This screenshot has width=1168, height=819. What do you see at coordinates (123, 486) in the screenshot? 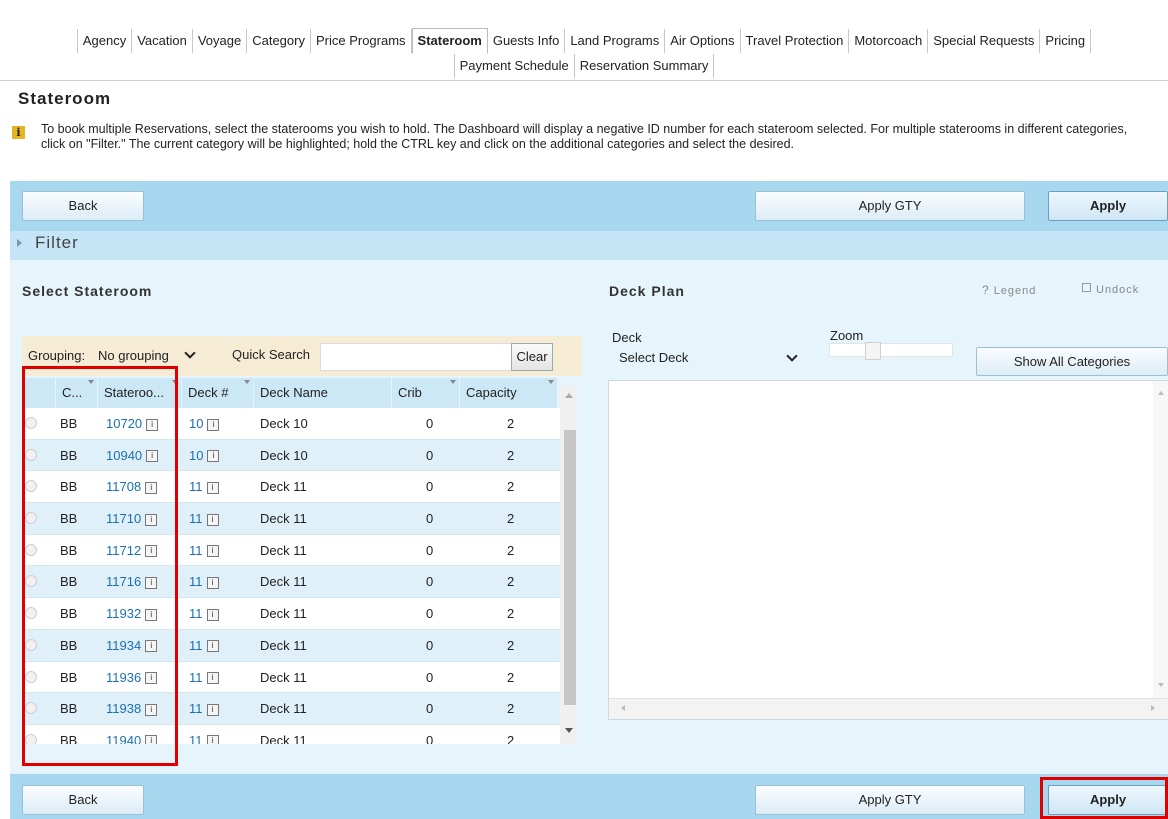
I see `stateroom-link: 11708` at bounding box center [123, 486].